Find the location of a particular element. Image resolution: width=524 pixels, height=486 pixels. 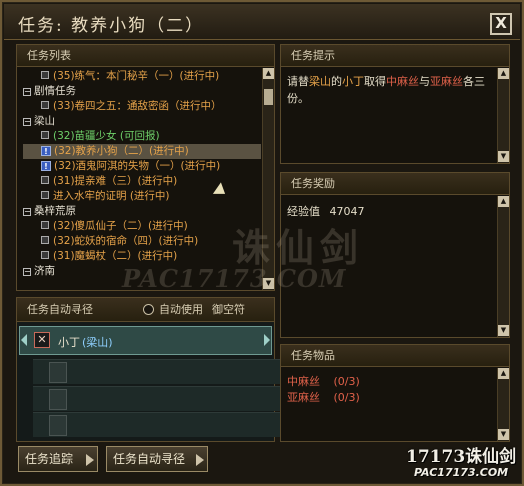

item-row: 中麻丝 (0/3) is located at coordinates (323, 381).